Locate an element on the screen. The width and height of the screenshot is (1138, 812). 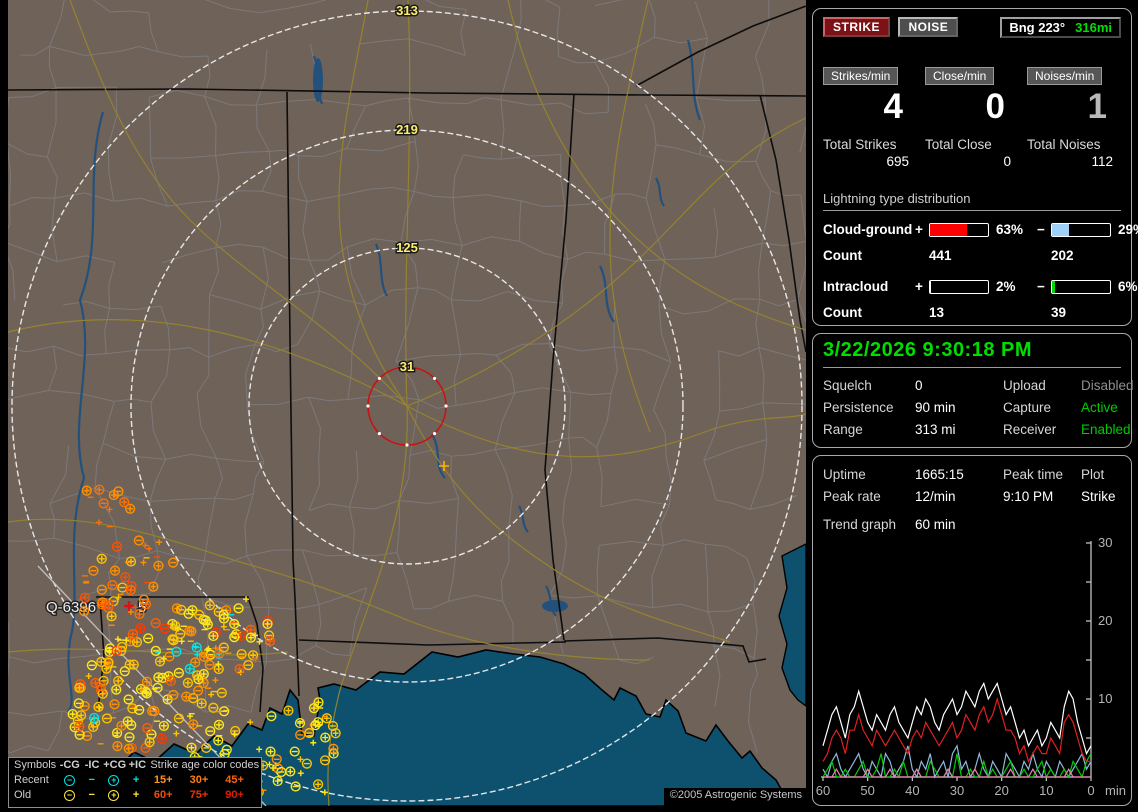
recent-neg-cg-icon: − is located at coordinates (69, 780).